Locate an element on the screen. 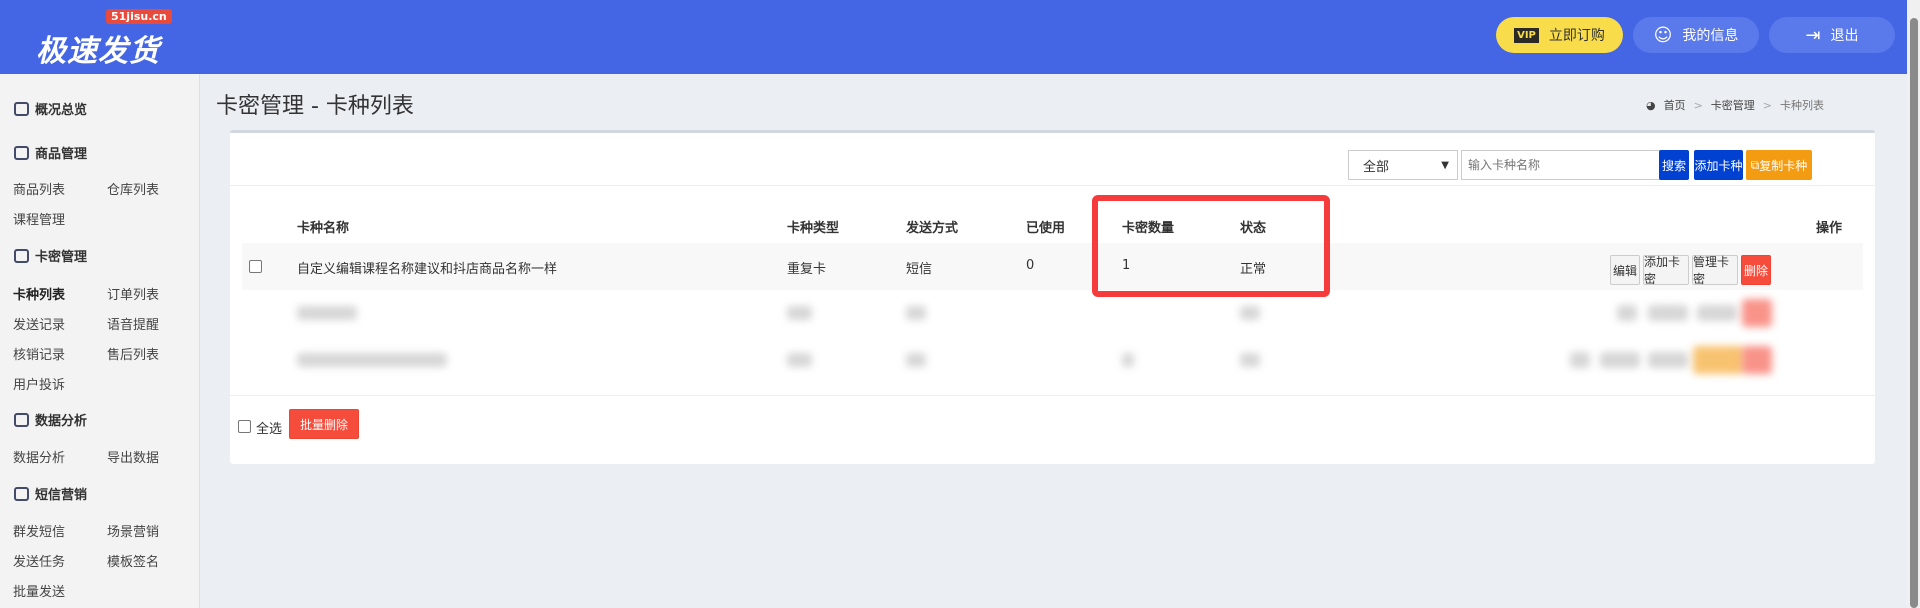  breadcrumb-cards: 卡密管理 is located at coordinates (1733, 105).